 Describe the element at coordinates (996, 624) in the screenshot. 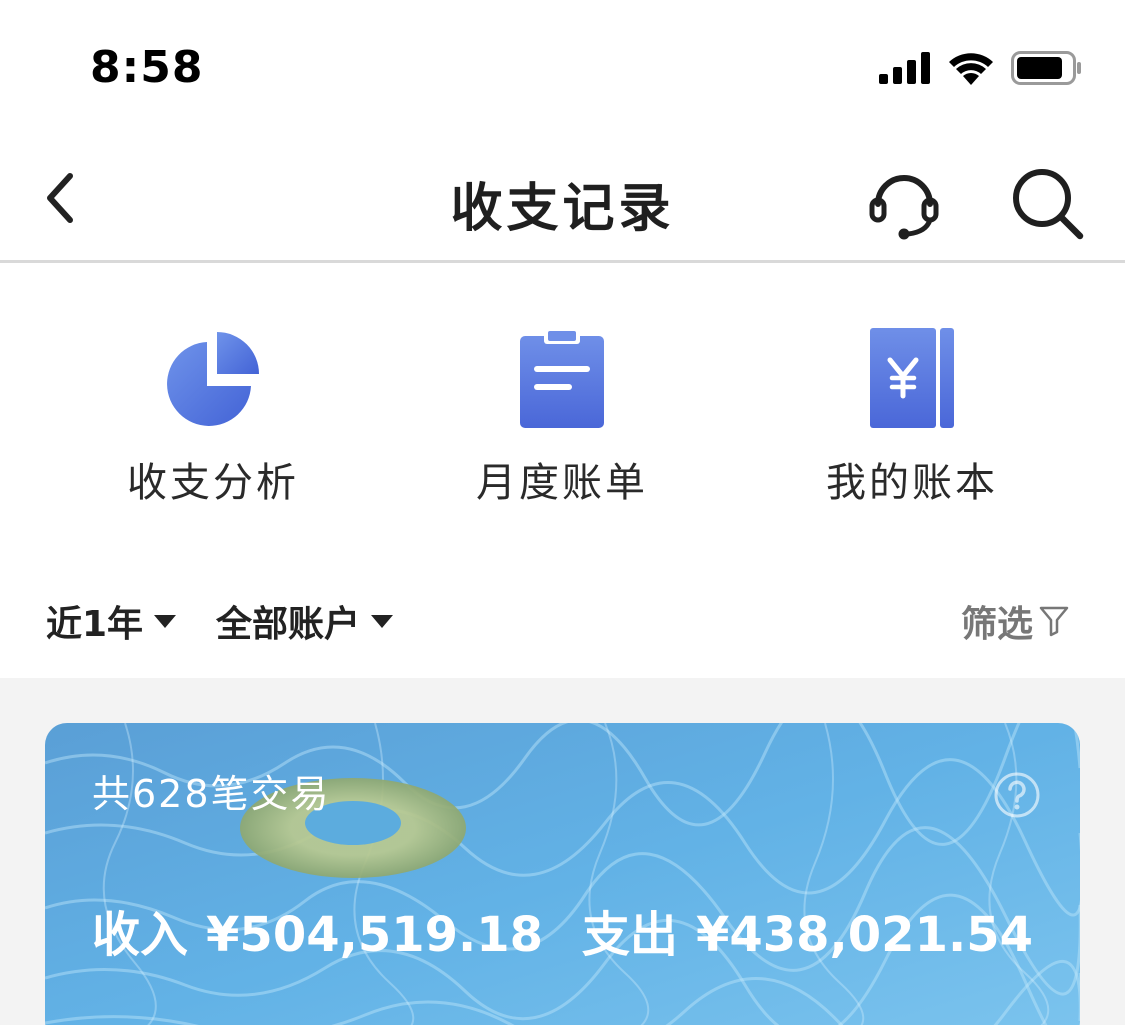

I see `screen-filter-label: 筛选` at that location.